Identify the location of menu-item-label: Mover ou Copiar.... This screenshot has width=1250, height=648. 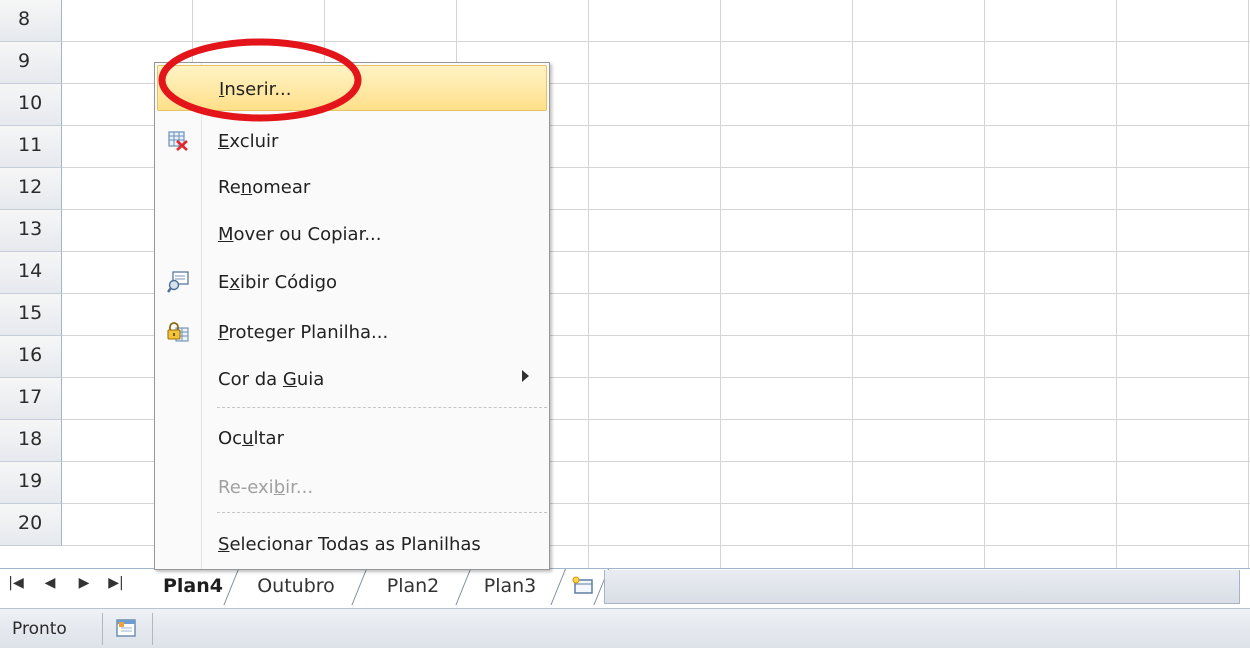
(300, 234).